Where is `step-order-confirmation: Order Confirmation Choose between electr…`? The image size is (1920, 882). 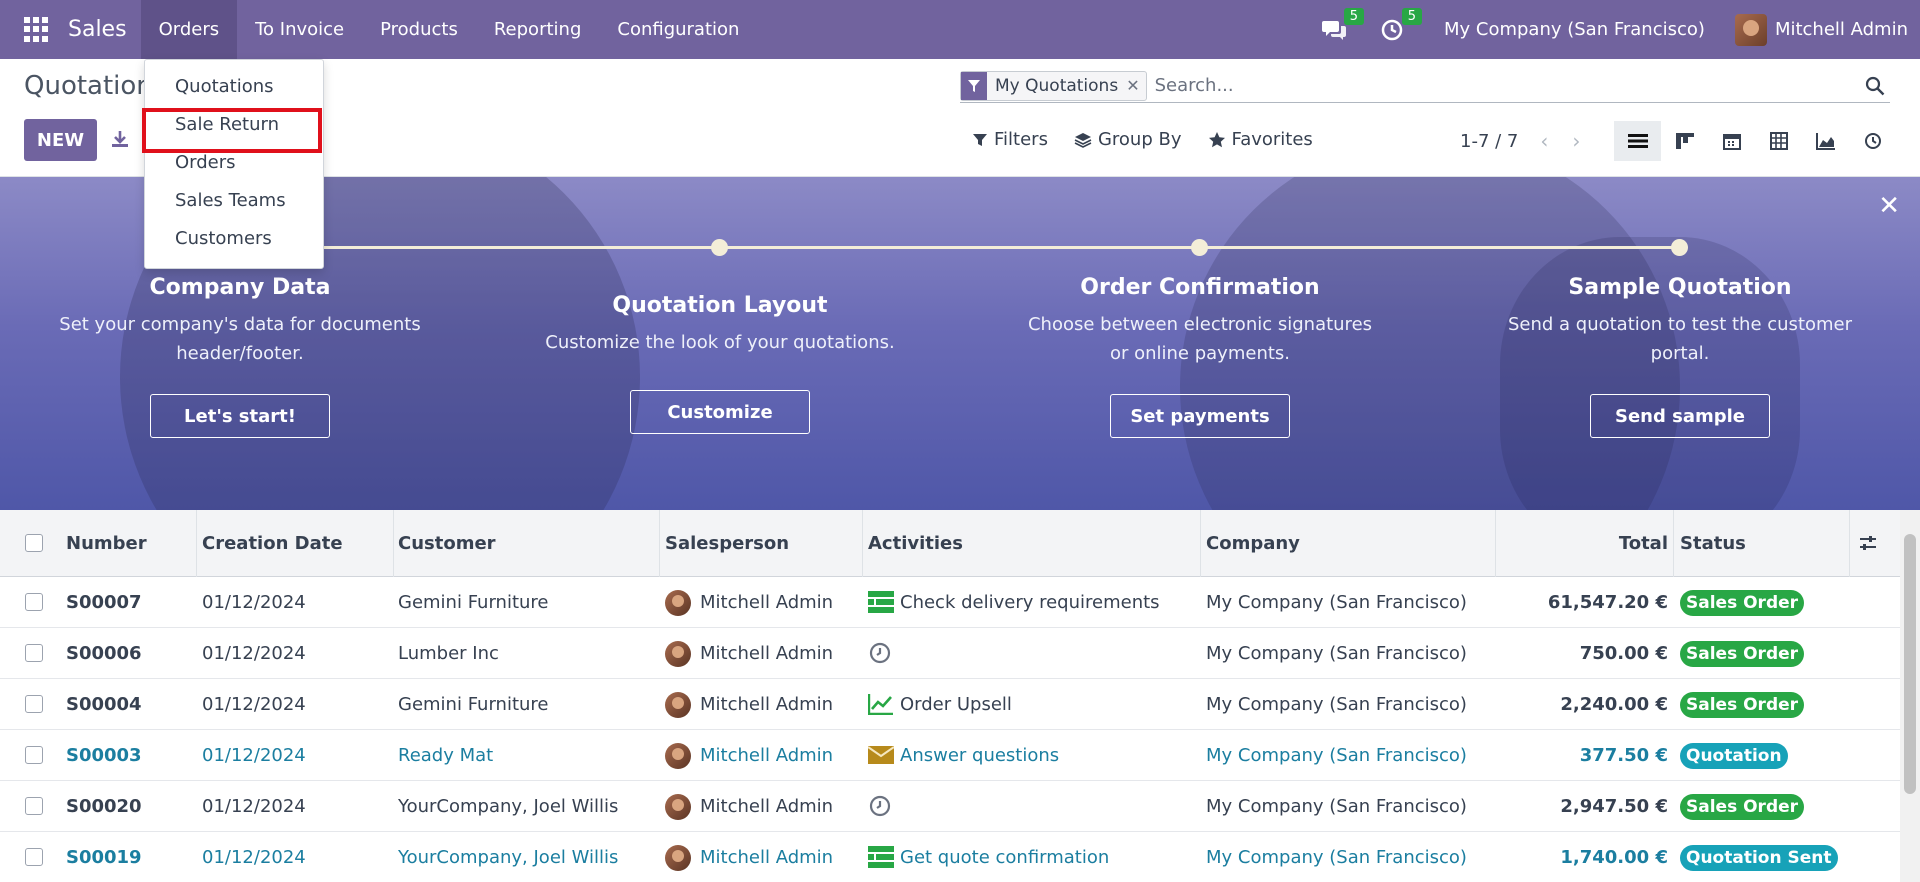
step-order-confirmation: Order Confirmation Choose between electr… is located at coordinates (1200, 321).